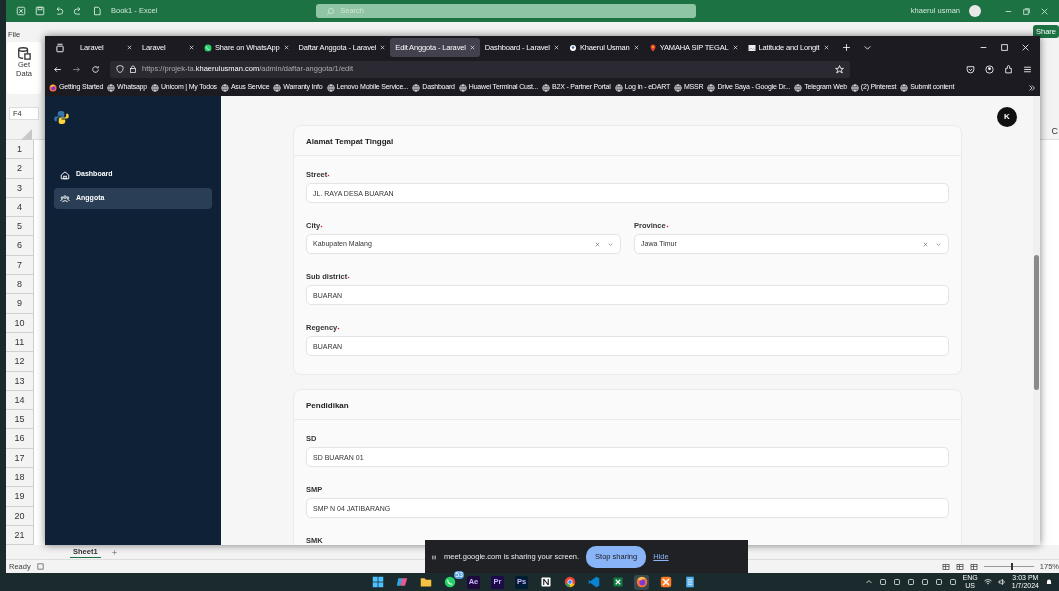  I want to click on chevron-up-icon, so click(868, 582).